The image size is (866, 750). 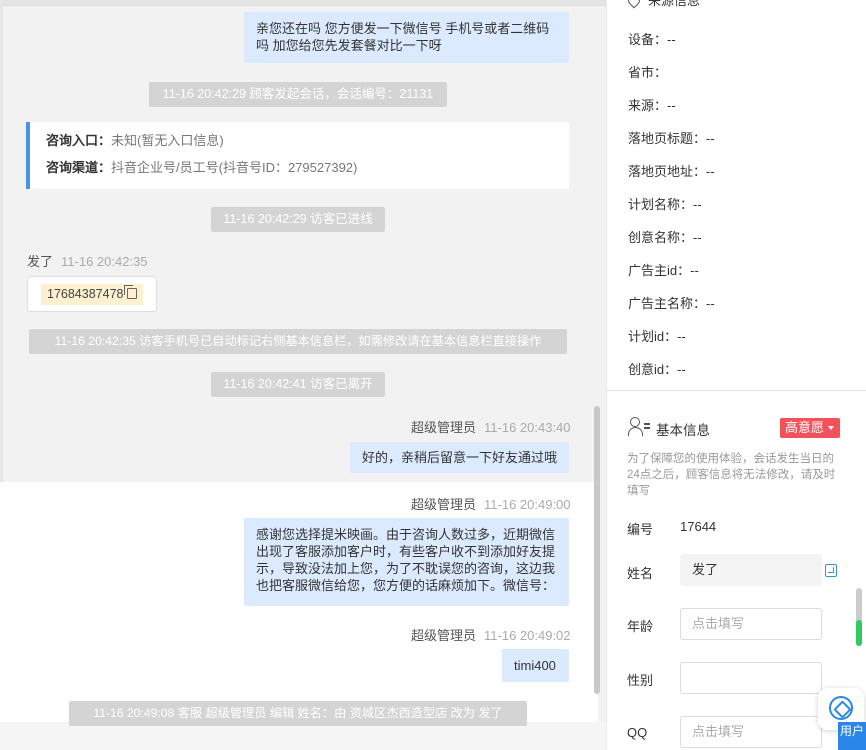 I want to click on source-label: 广告主id：, so click(x=659, y=270).